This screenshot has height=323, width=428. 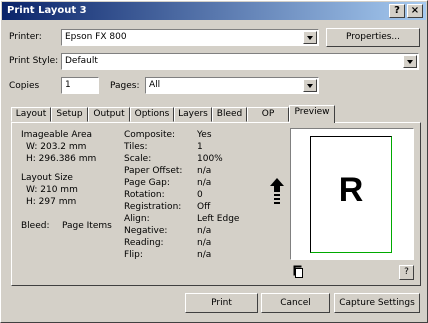 What do you see at coordinates (96, 37) in the screenshot?
I see `printer-value: Epson FX 800` at bounding box center [96, 37].